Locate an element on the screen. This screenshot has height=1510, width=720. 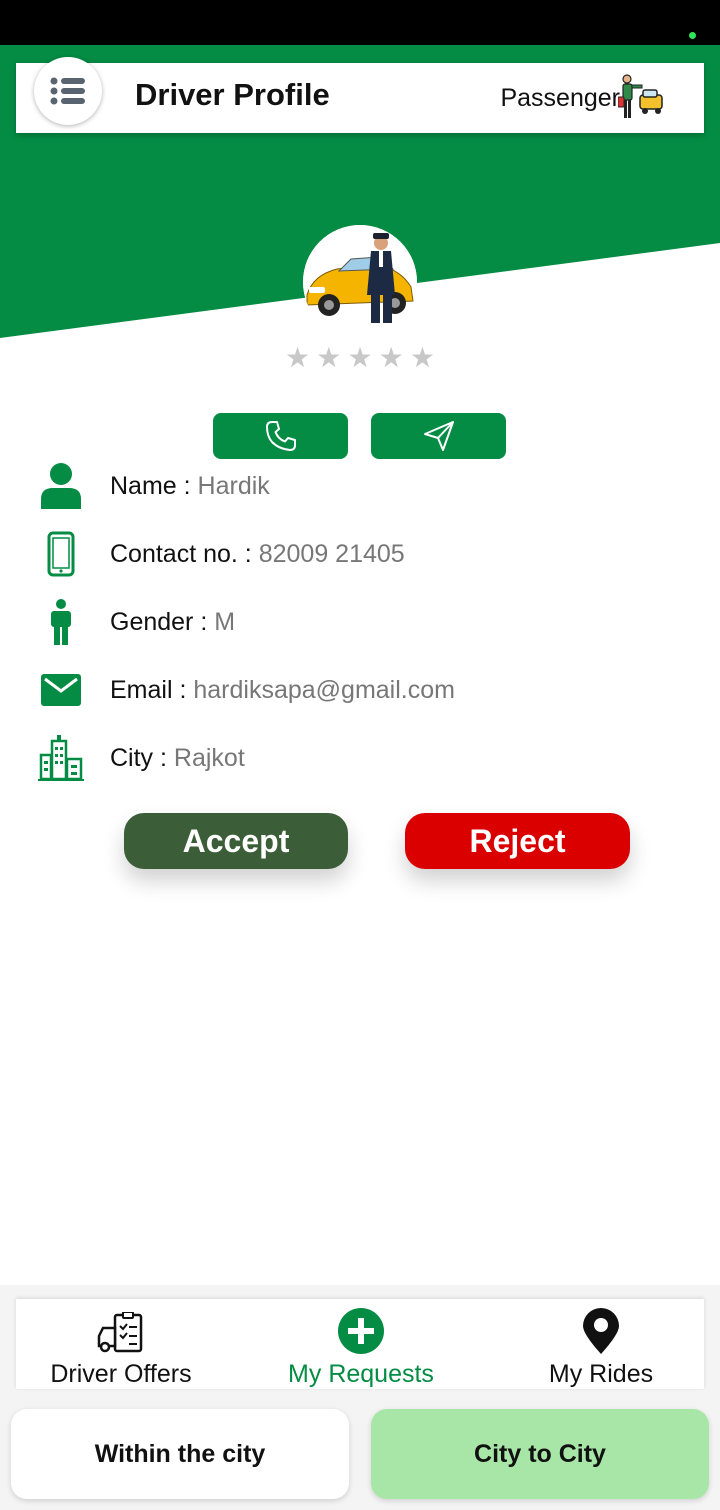
status-bar is located at coordinates (360, 22).